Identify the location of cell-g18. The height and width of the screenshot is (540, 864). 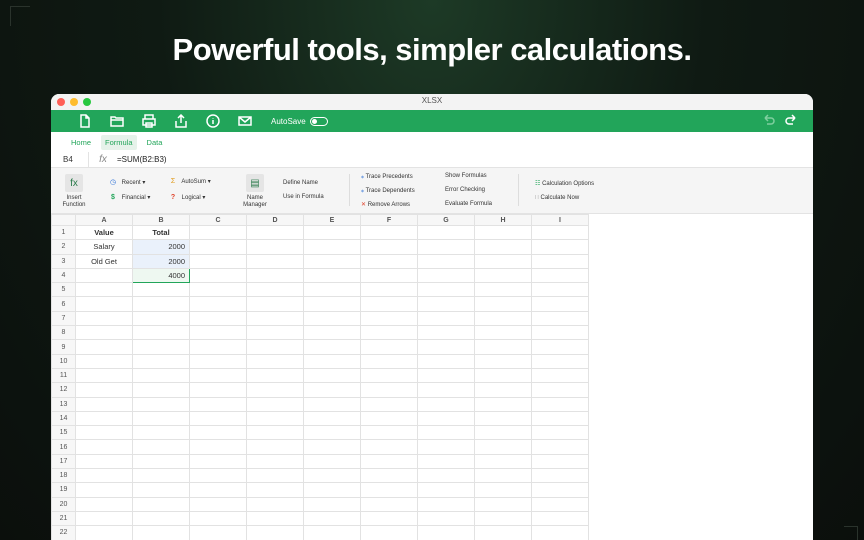
(446, 476).